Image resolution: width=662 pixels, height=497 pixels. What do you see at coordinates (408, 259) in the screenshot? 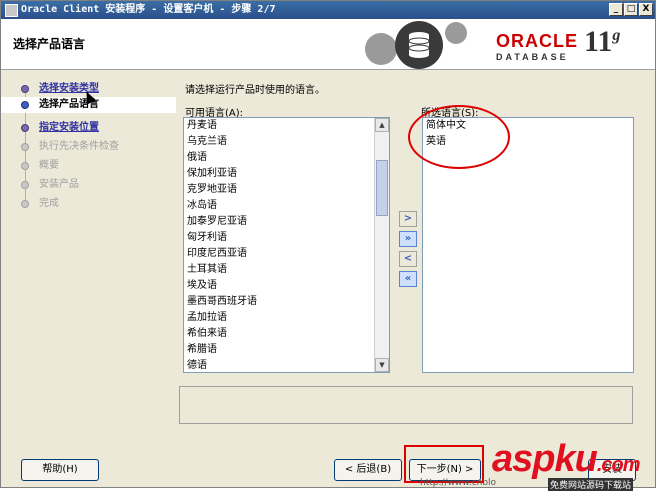
I see `move-left-button: <` at bounding box center [408, 259].